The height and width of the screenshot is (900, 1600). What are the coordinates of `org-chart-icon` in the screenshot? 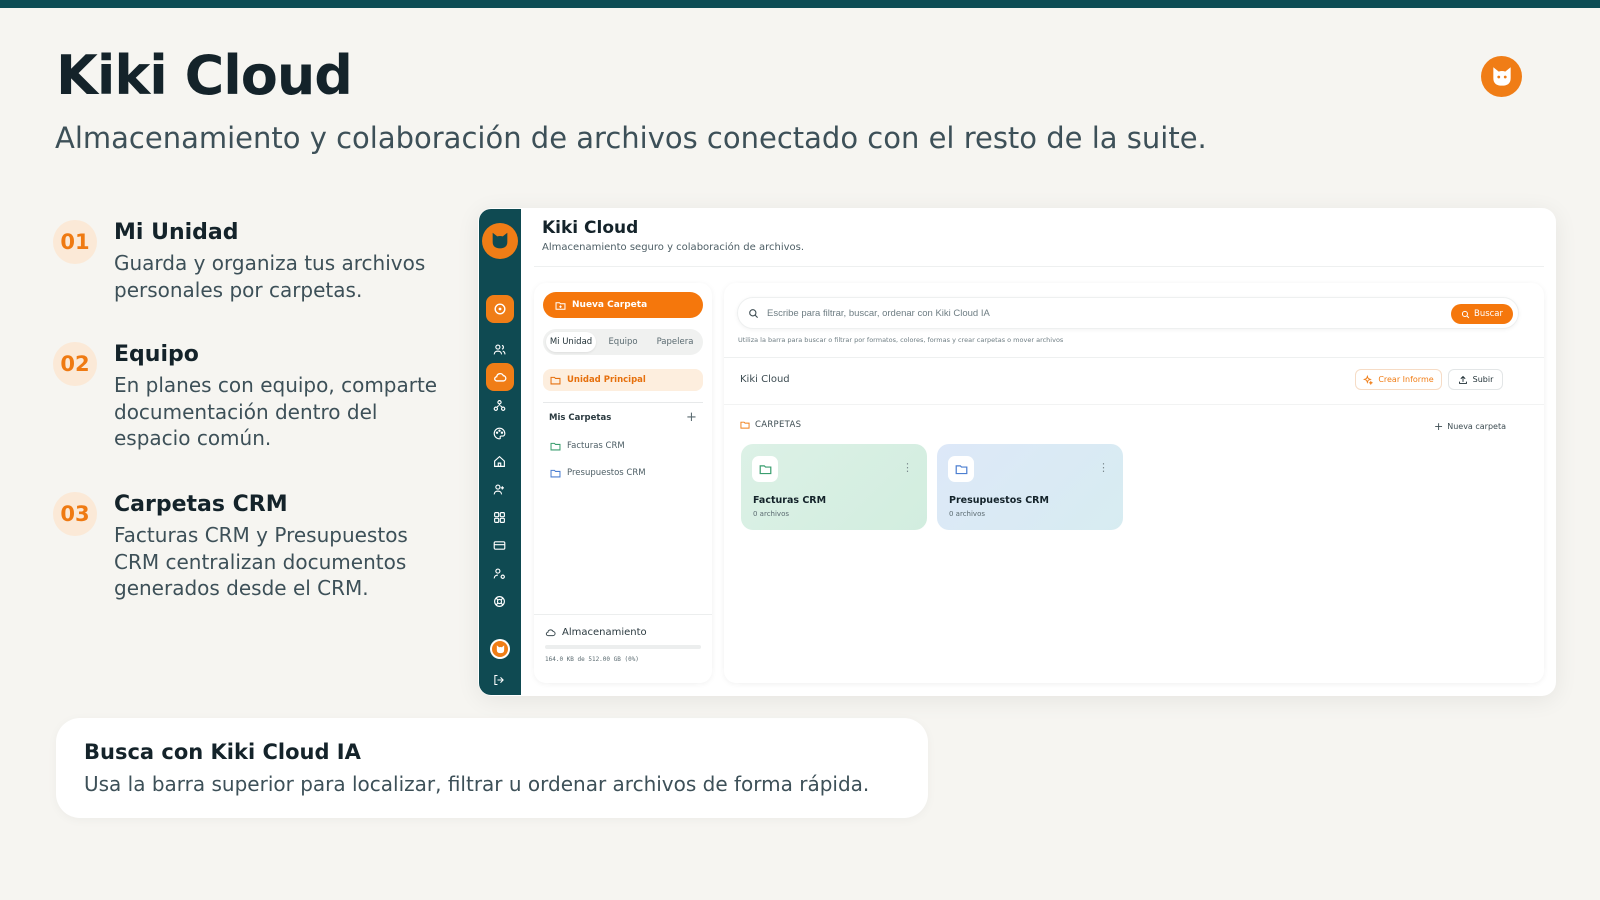 It's located at (499, 405).